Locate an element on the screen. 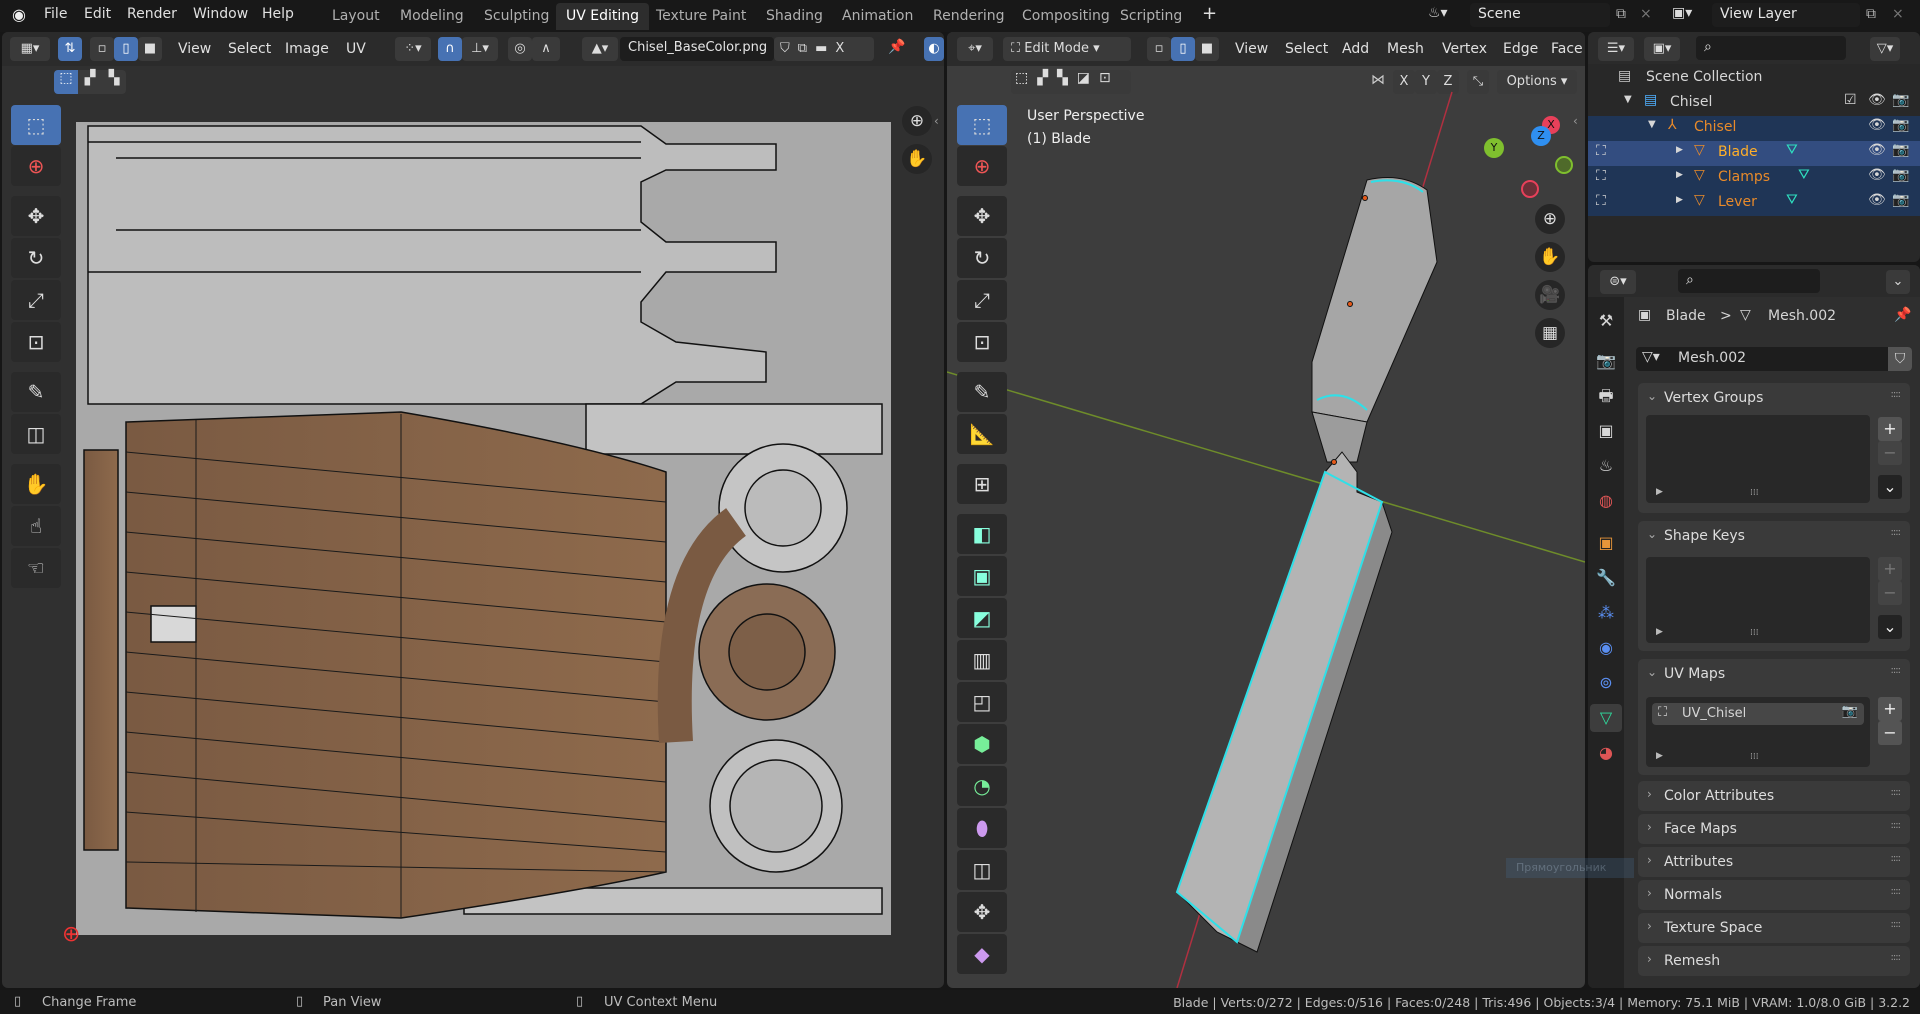 This screenshot has height=1014, width=1920. menu-help: Help is located at coordinates (278, 14).